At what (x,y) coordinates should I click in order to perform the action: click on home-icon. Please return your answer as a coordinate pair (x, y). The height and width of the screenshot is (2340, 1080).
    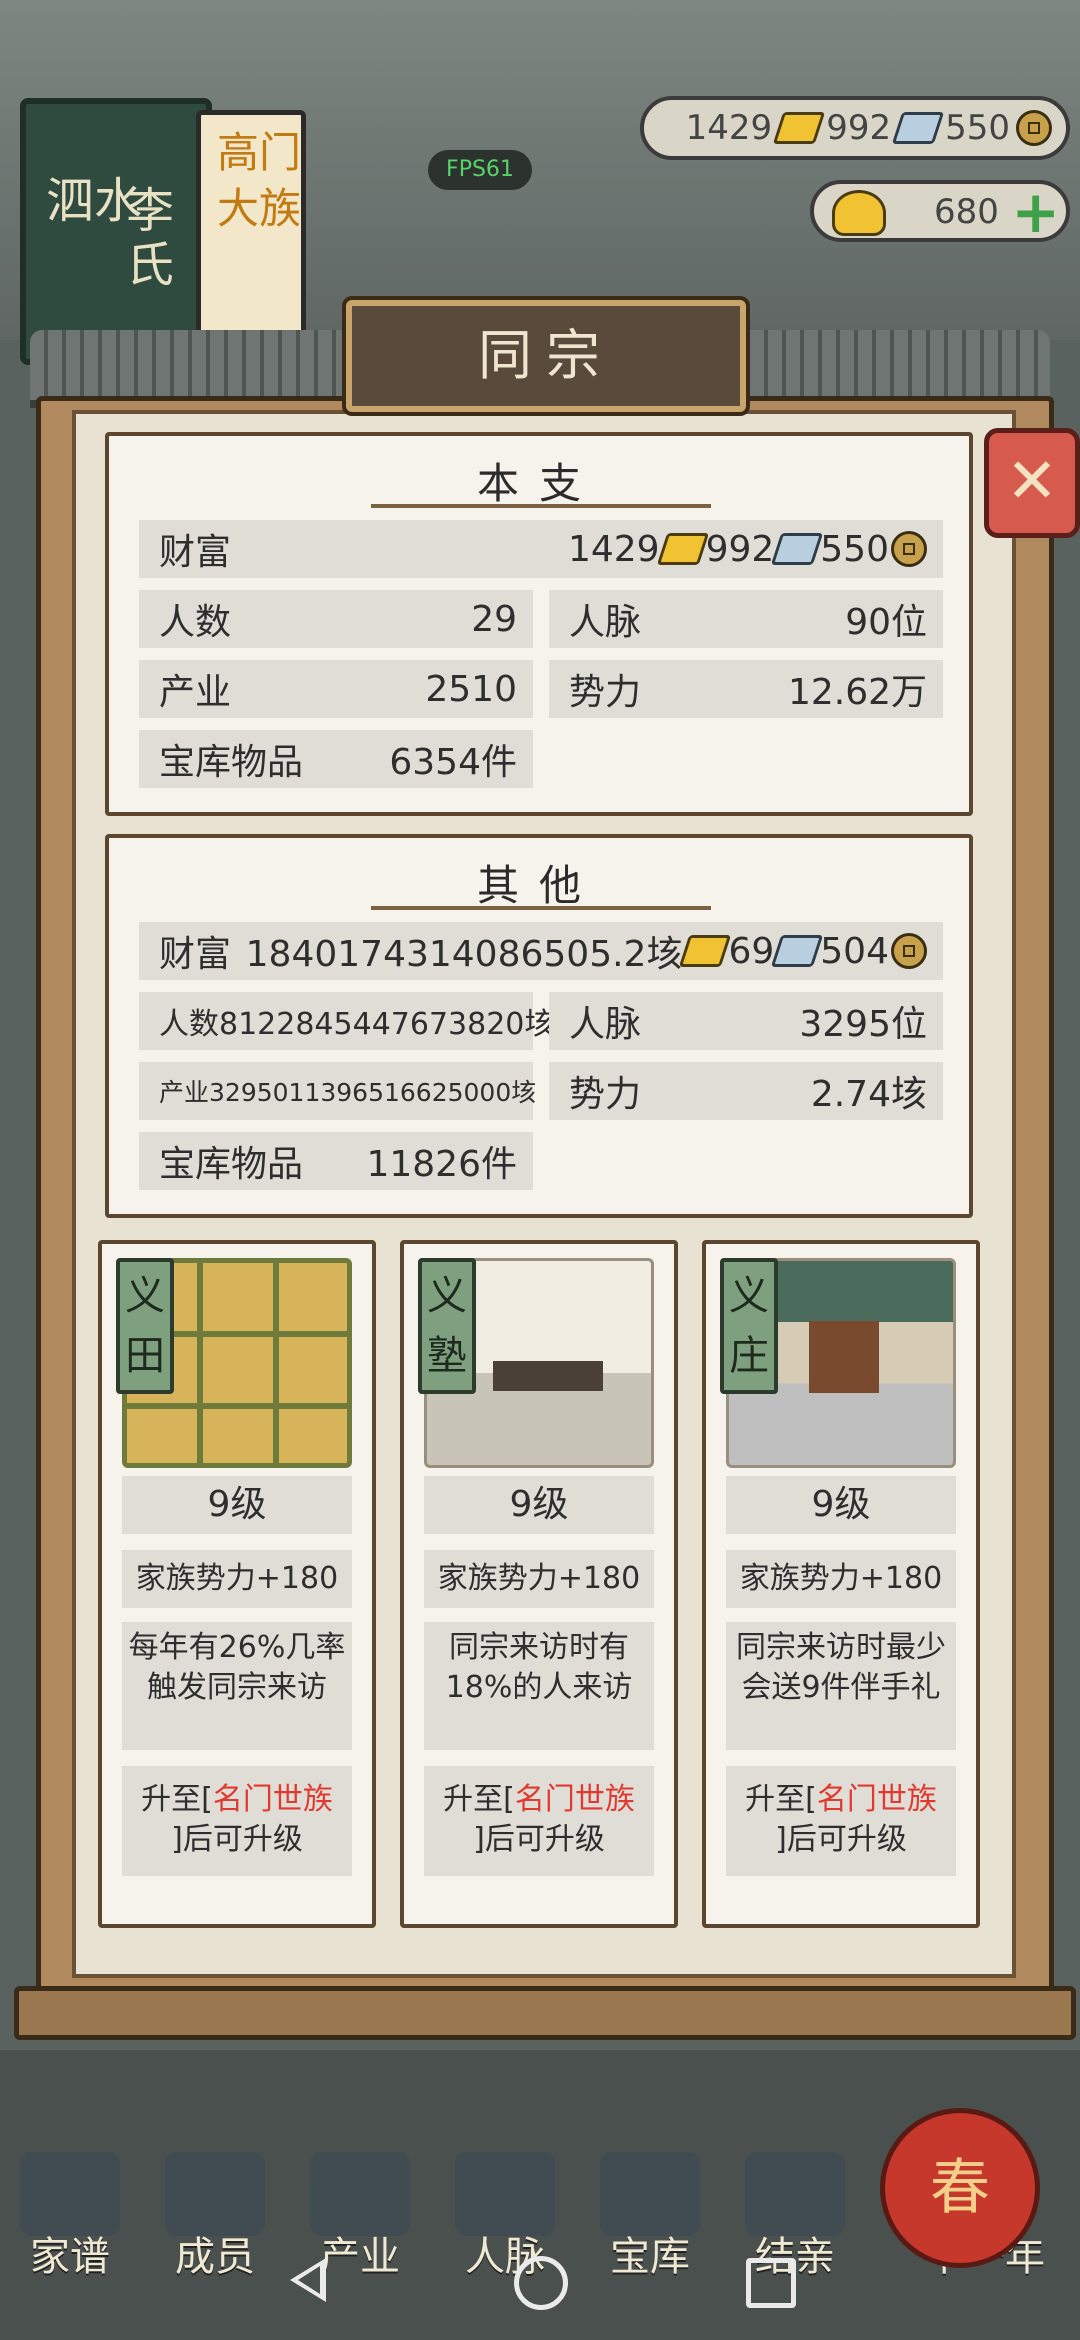
    Looking at the image, I should click on (541, 2283).